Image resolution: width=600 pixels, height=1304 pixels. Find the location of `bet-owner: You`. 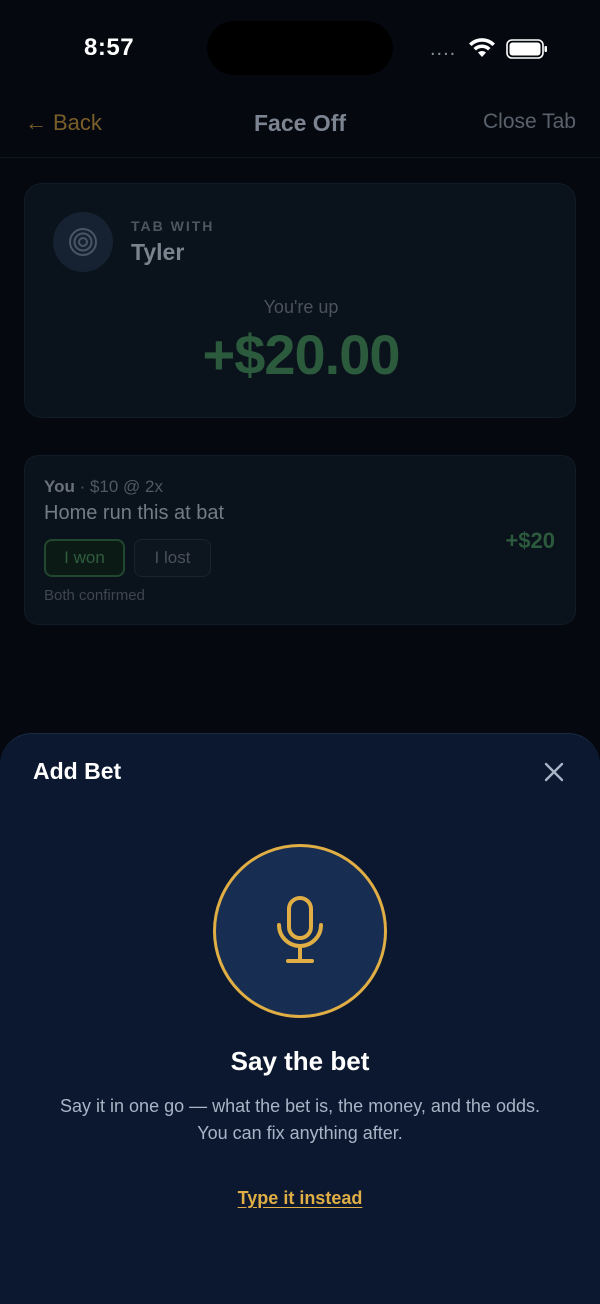

bet-owner: You is located at coordinates (59, 486).